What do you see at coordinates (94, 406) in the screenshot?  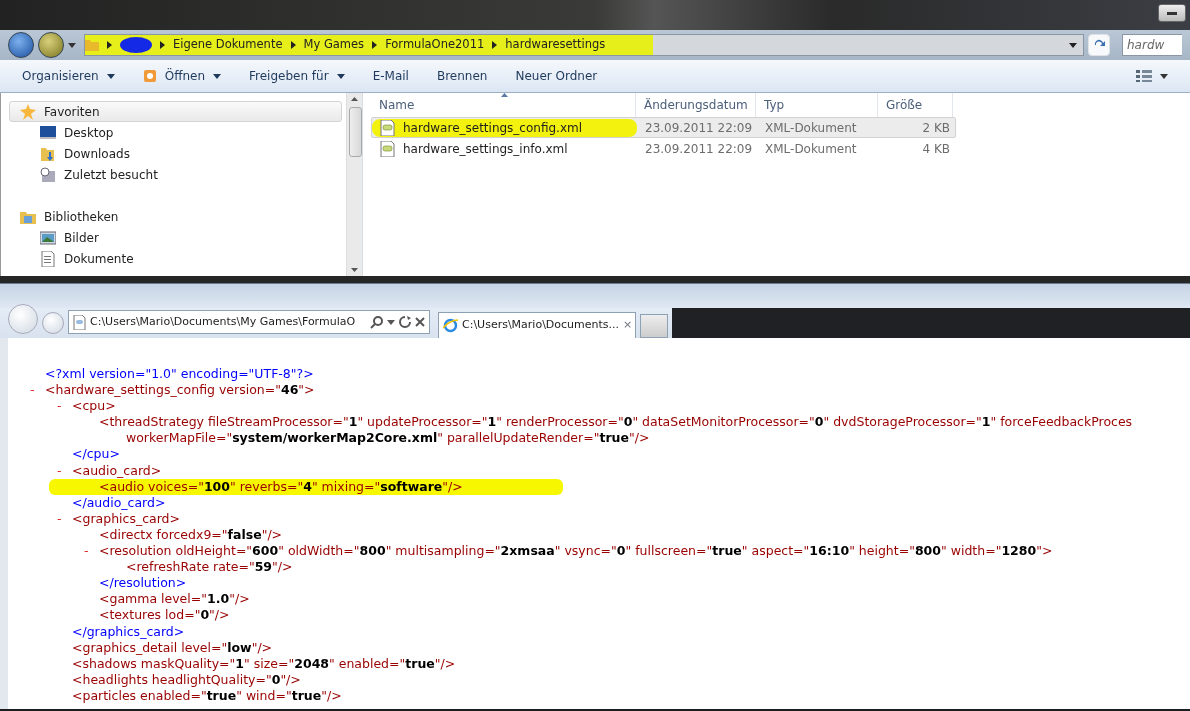 I see `xml-line: <cpu>` at bounding box center [94, 406].